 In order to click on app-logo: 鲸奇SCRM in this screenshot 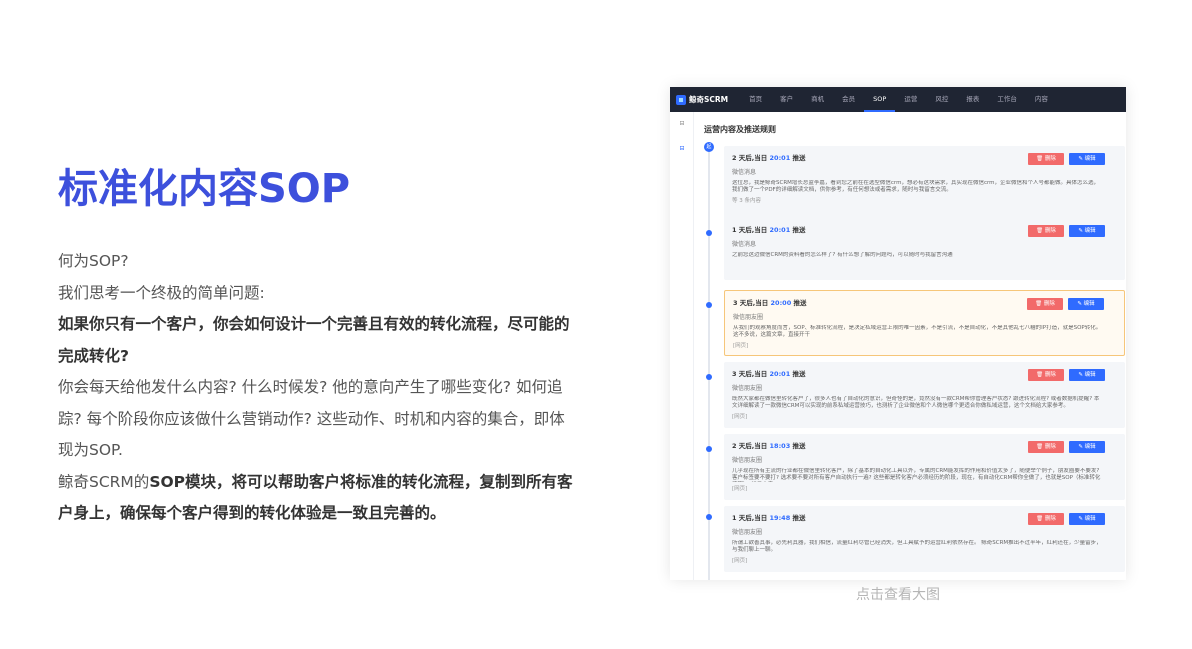, I will do `click(702, 99)`.